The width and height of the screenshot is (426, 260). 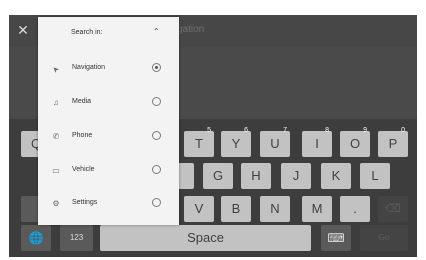 What do you see at coordinates (108, 137) in the screenshot?
I see `option-phone: ✆ Phone` at bounding box center [108, 137].